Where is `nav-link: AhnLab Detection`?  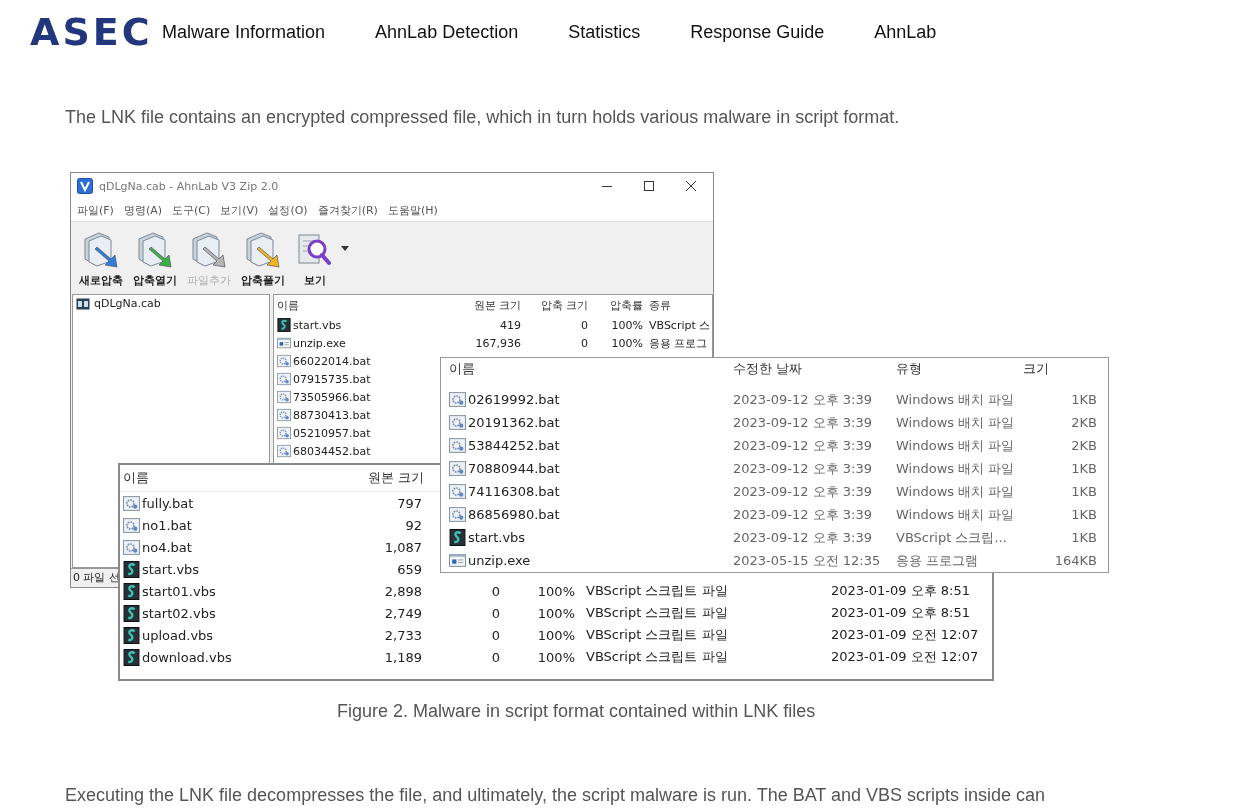
nav-link: AhnLab Detection is located at coordinates (447, 32).